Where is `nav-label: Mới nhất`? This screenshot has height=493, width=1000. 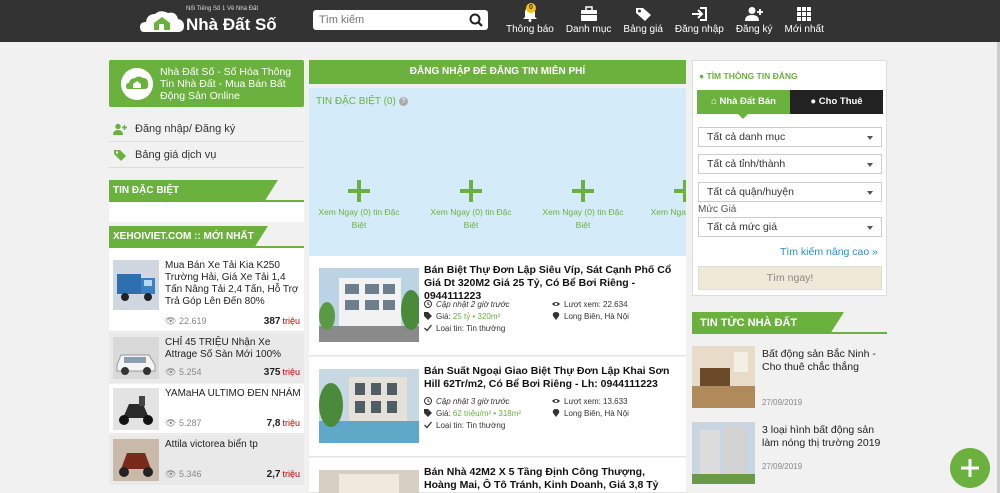
nav-label: Mới nhất is located at coordinates (804, 29).